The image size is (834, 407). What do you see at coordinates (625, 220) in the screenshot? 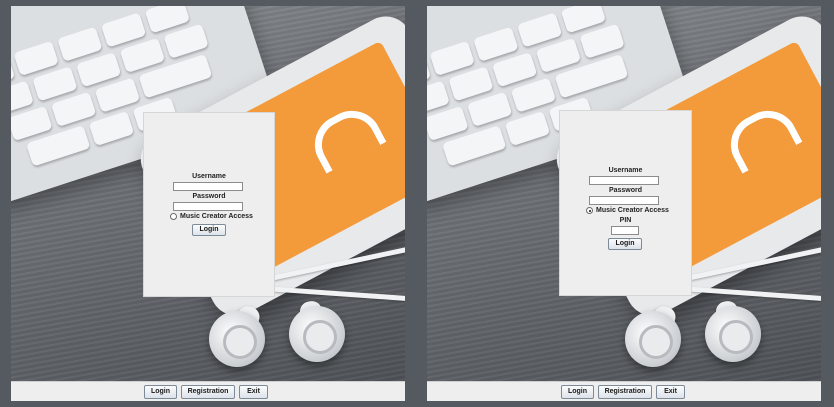
I see `pin-label: PIN` at bounding box center [625, 220].